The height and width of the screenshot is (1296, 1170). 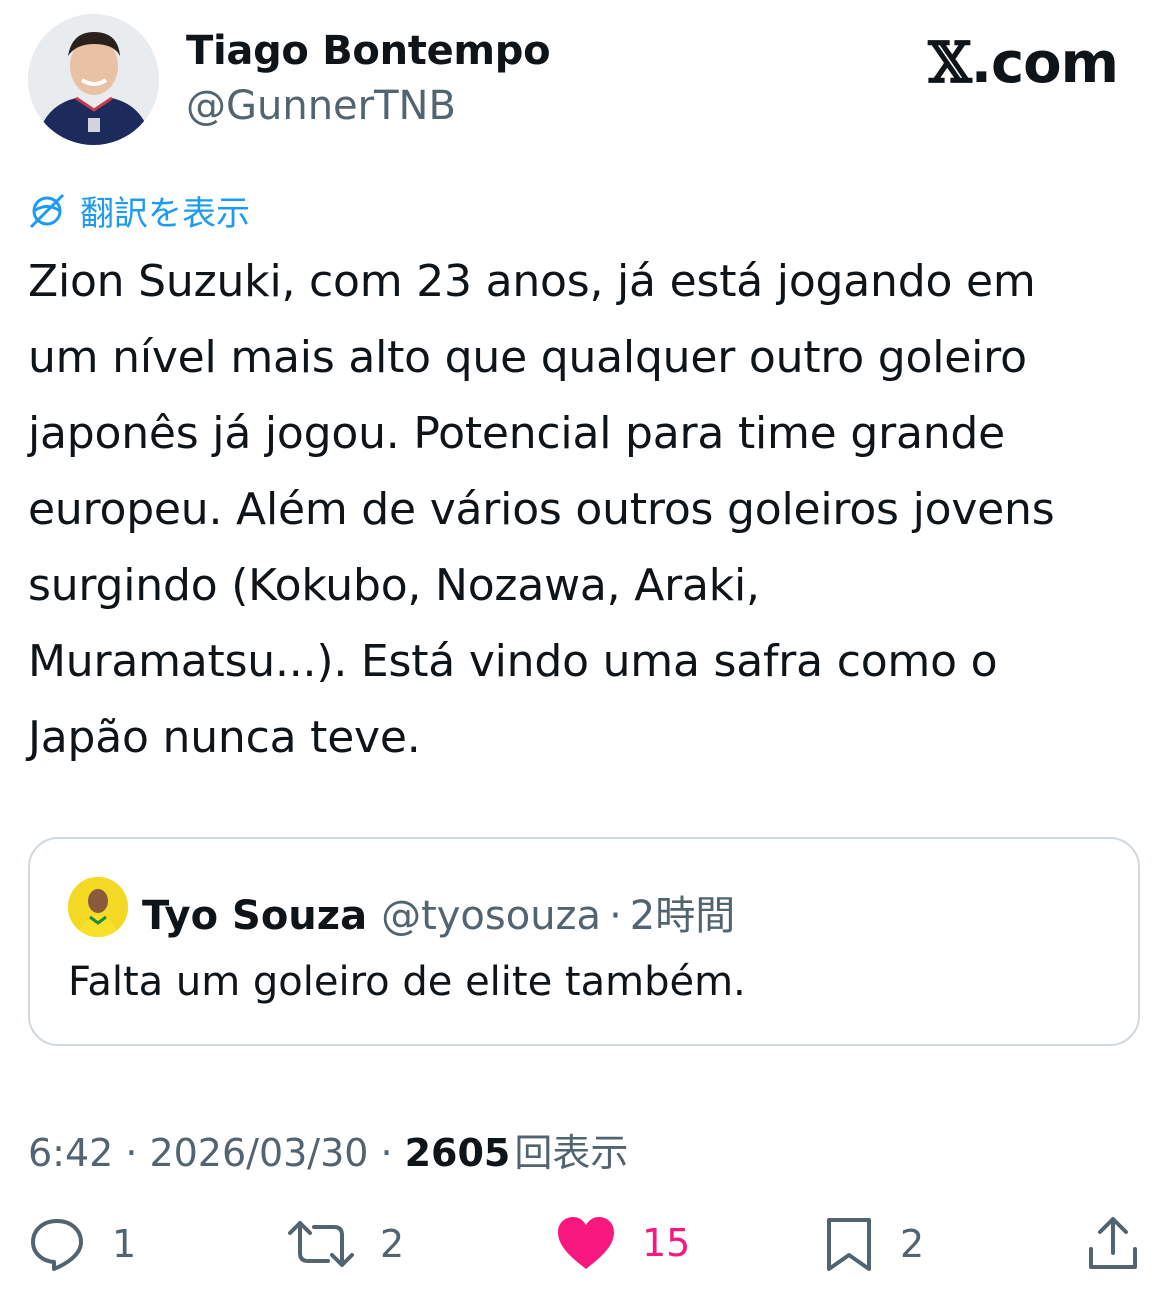 I want to click on retweet-button: 2, so click(x=346, y=1244).